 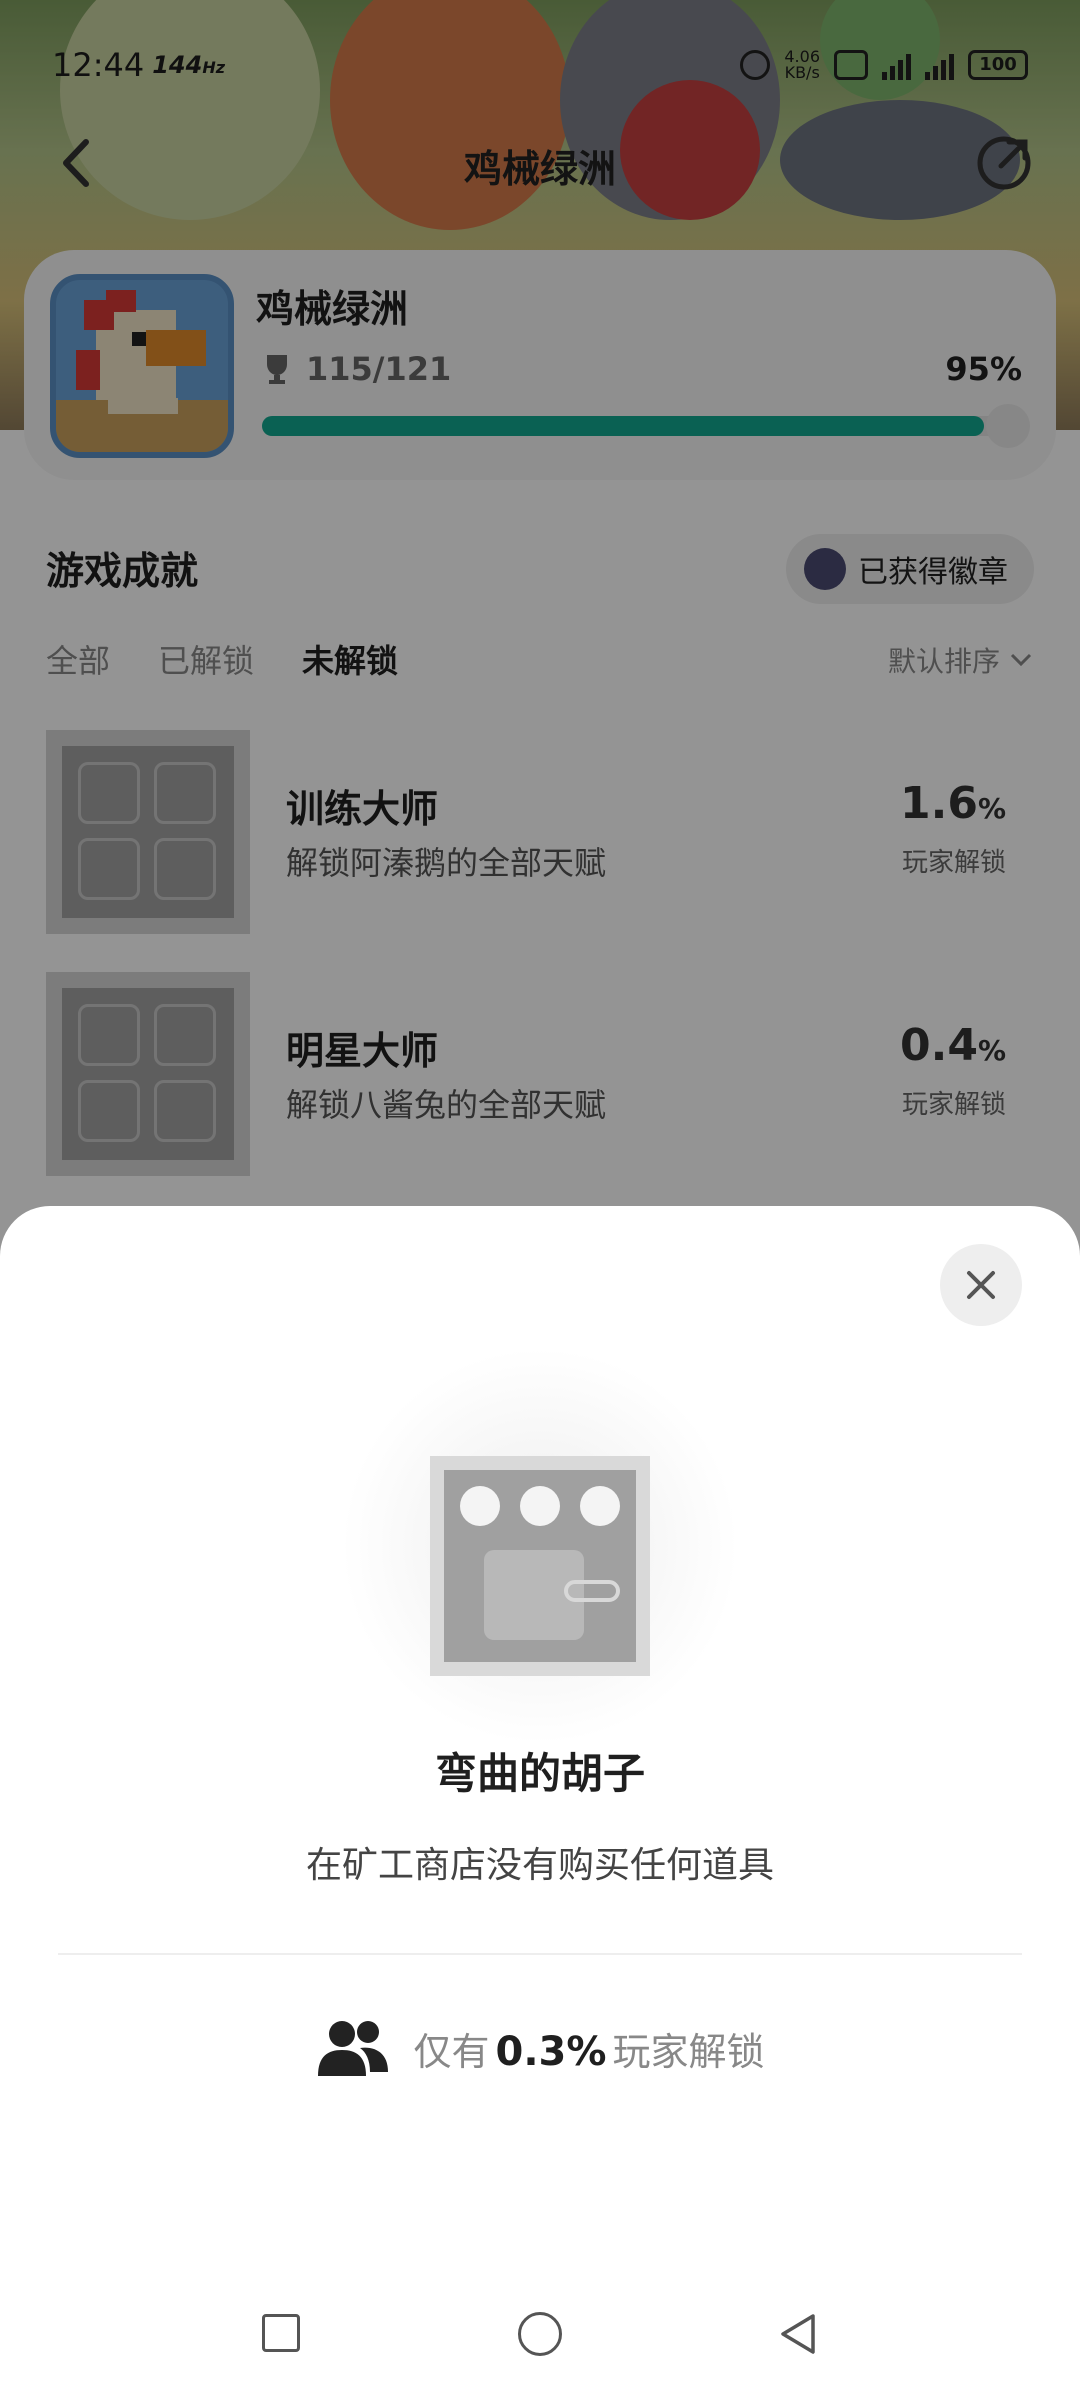 What do you see at coordinates (551, 2051) in the screenshot?
I see `stat-value: 0.3%` at bounding box center [551, 2051].